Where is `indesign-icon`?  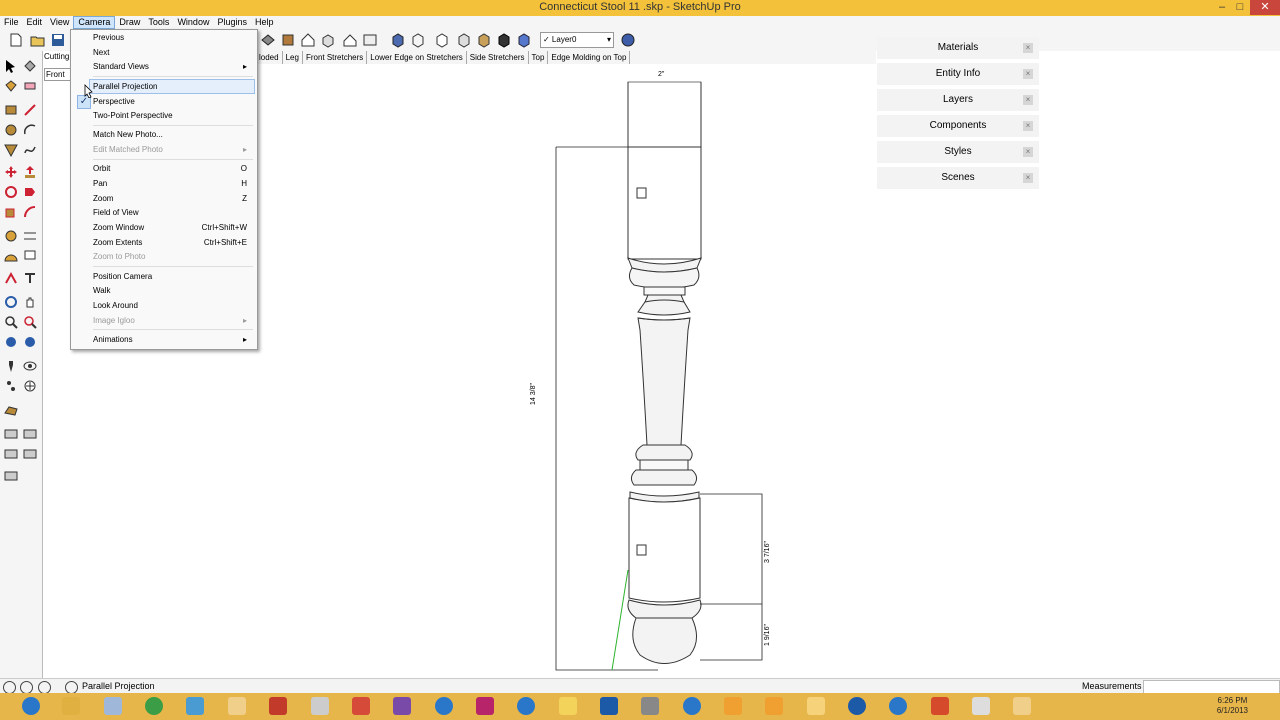
indesign-icon is located at coordinates (485, 706).